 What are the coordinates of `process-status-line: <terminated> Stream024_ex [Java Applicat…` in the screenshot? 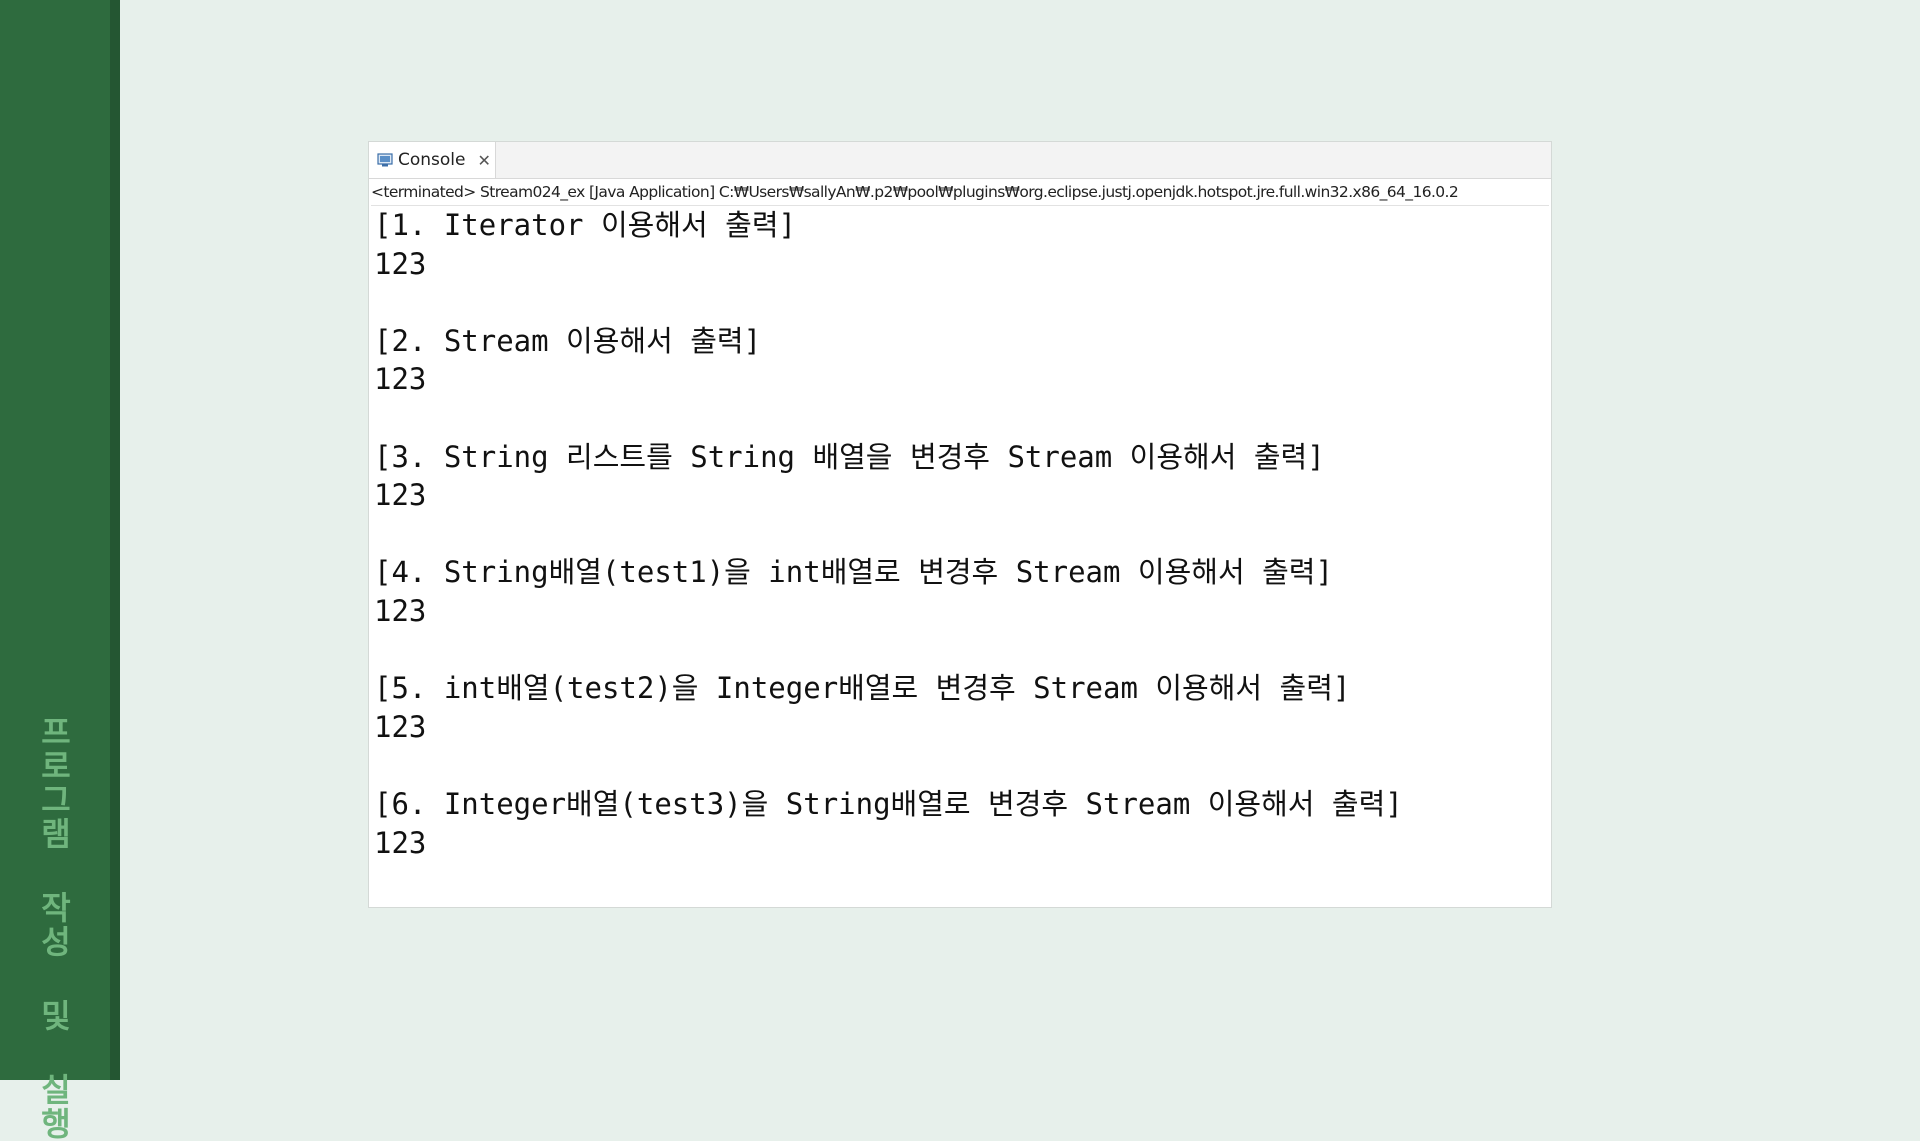 It's located at (960, 192).